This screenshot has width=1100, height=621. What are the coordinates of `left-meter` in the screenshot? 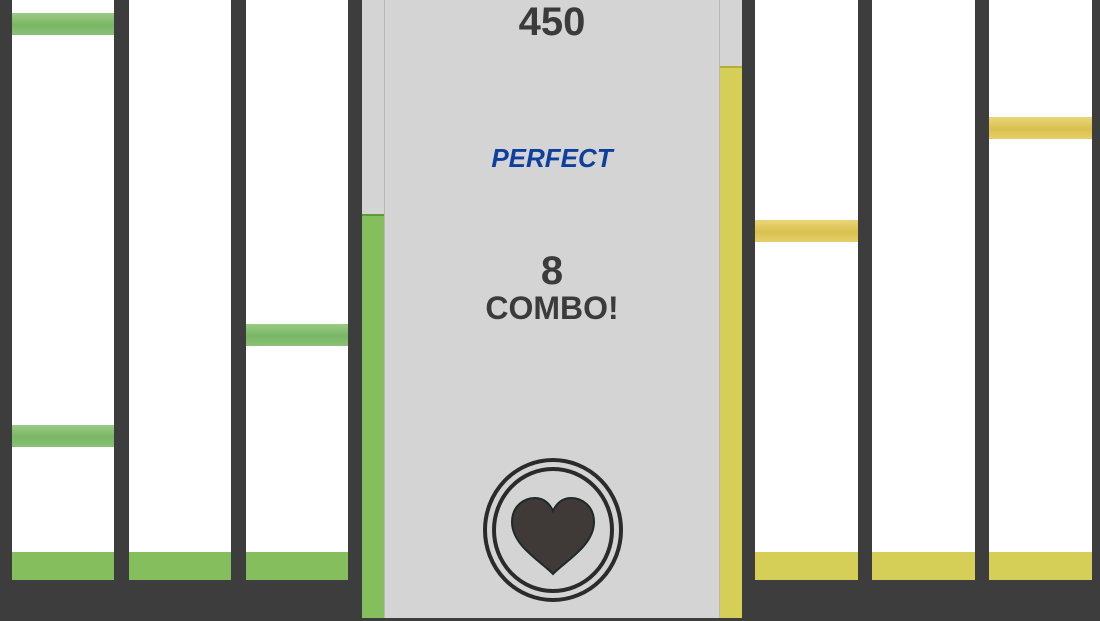 It's located at (373, 309).